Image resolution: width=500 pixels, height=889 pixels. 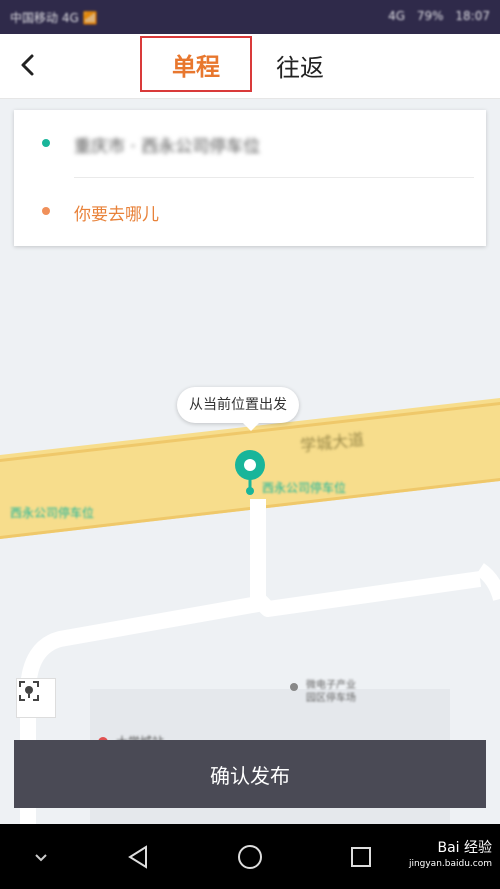 I want to click on system-nav-bar: Bai 经验 jingyan.baidu.com, so click(x=250, y=856).